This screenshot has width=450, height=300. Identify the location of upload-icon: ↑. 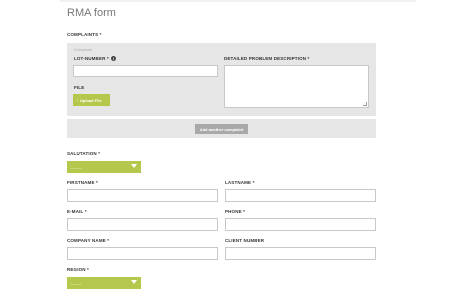
(77, 100).